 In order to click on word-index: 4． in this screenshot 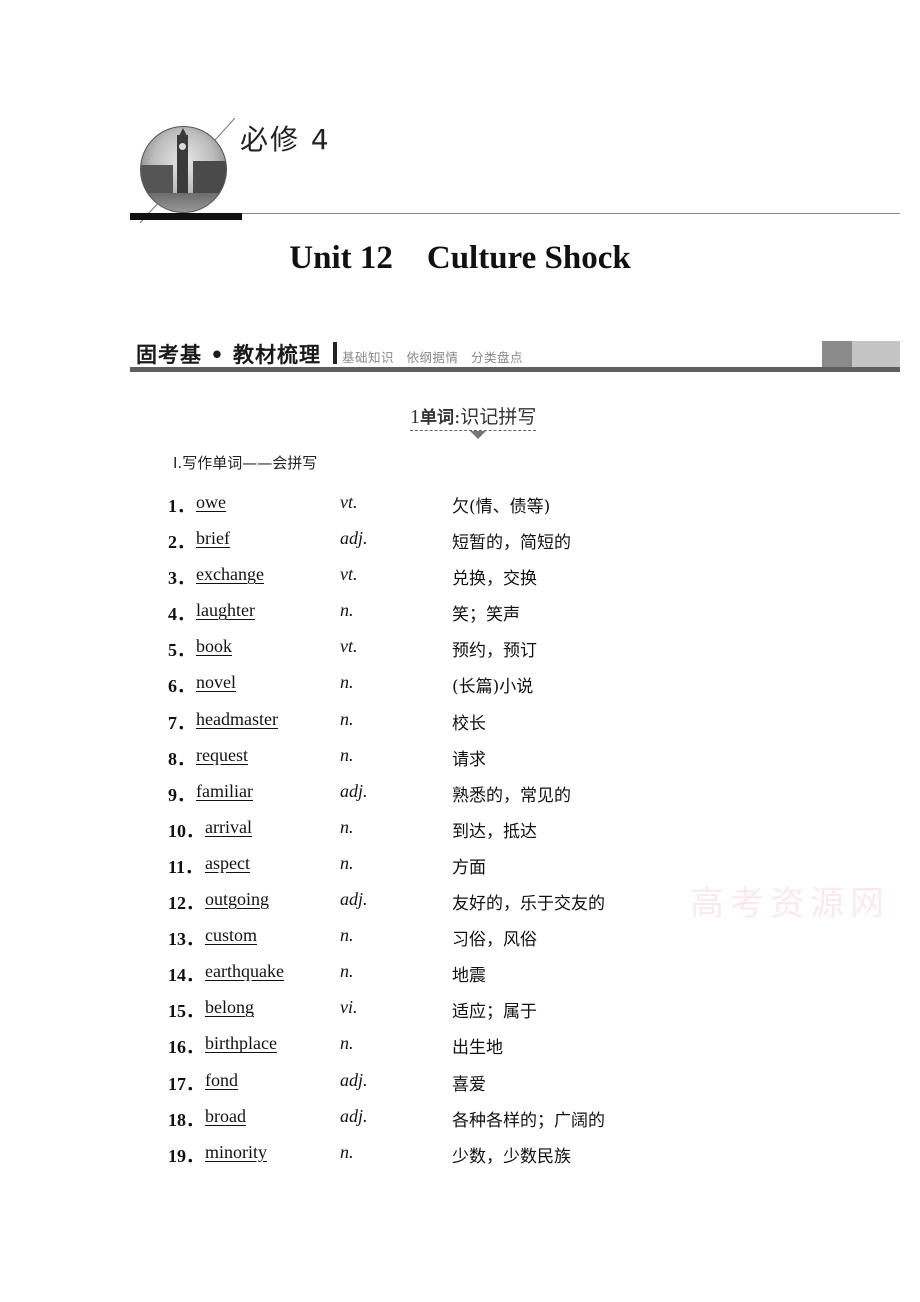, I will do `click(181, 614)`.